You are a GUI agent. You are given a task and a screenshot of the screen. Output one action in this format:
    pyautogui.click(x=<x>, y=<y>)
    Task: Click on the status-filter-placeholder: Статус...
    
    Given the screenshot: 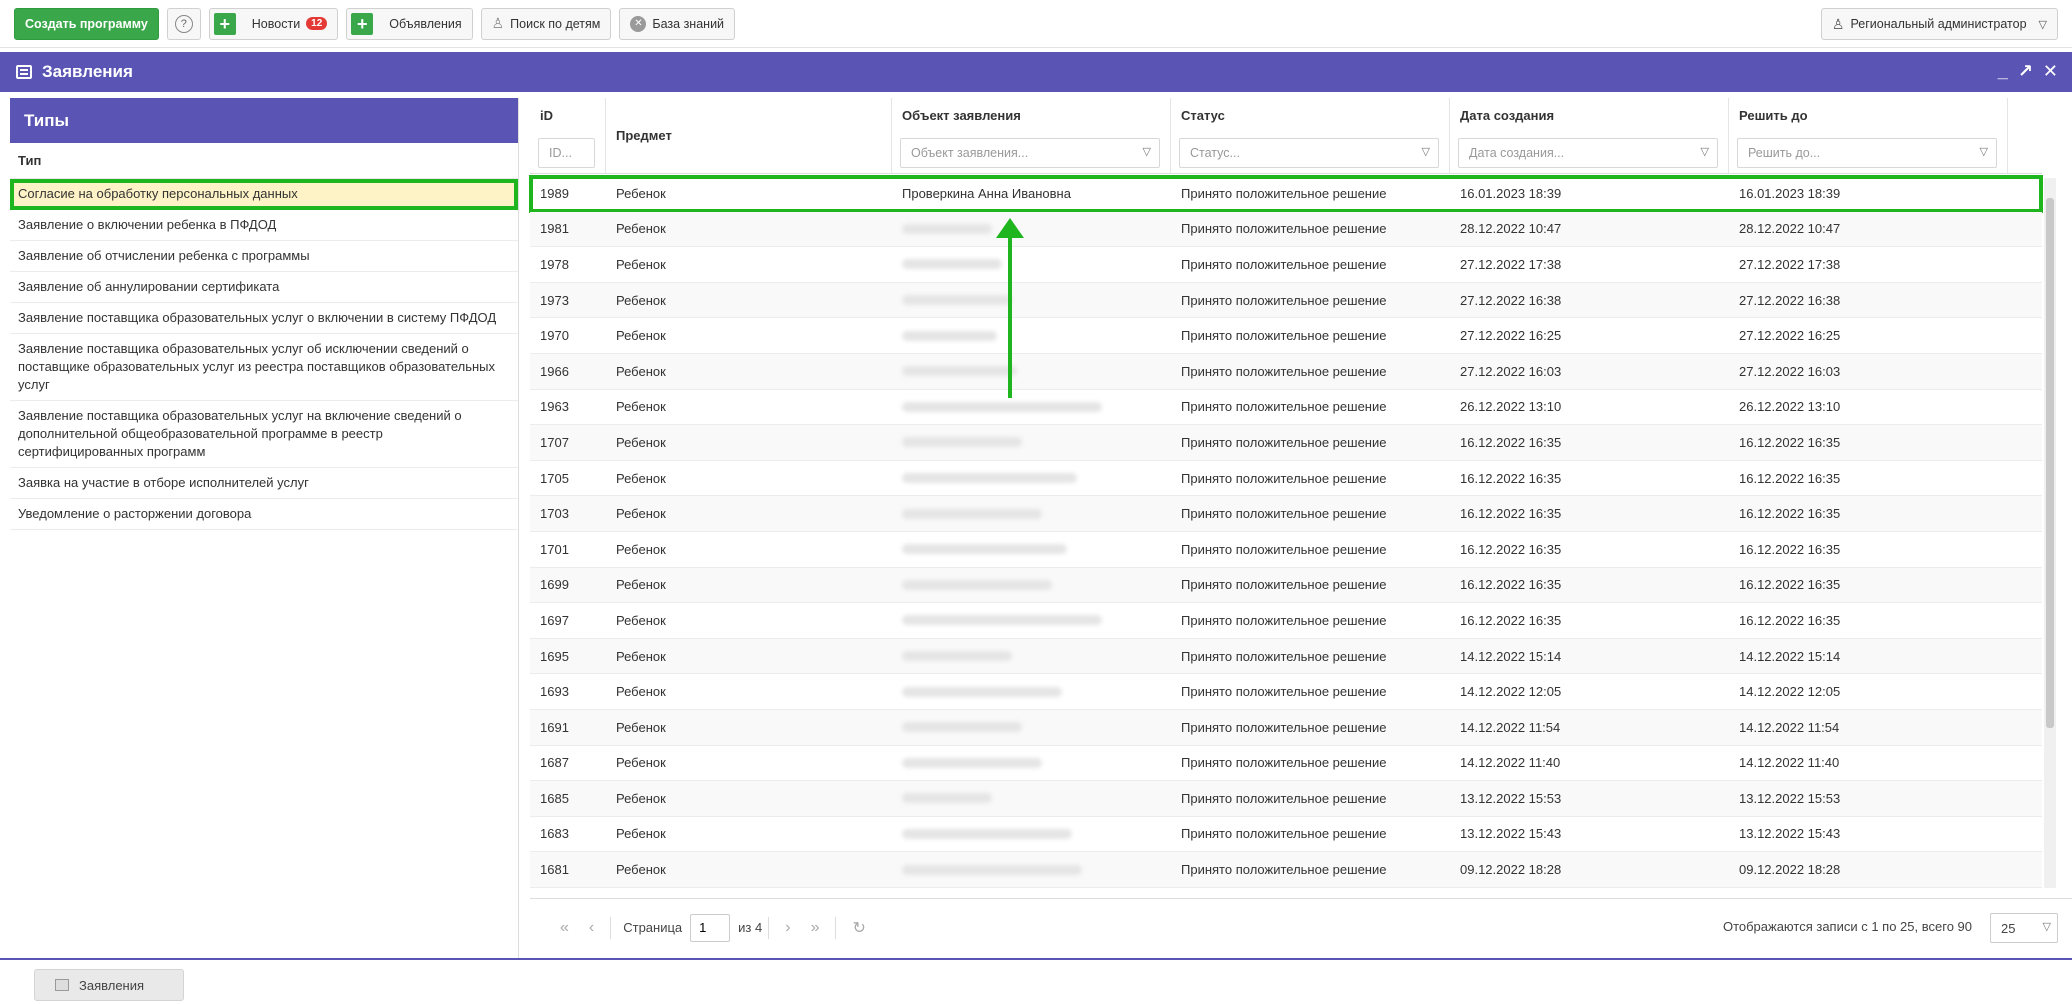 What is the action you would take?
    pyautogui.click(x=1215, y=153)
    